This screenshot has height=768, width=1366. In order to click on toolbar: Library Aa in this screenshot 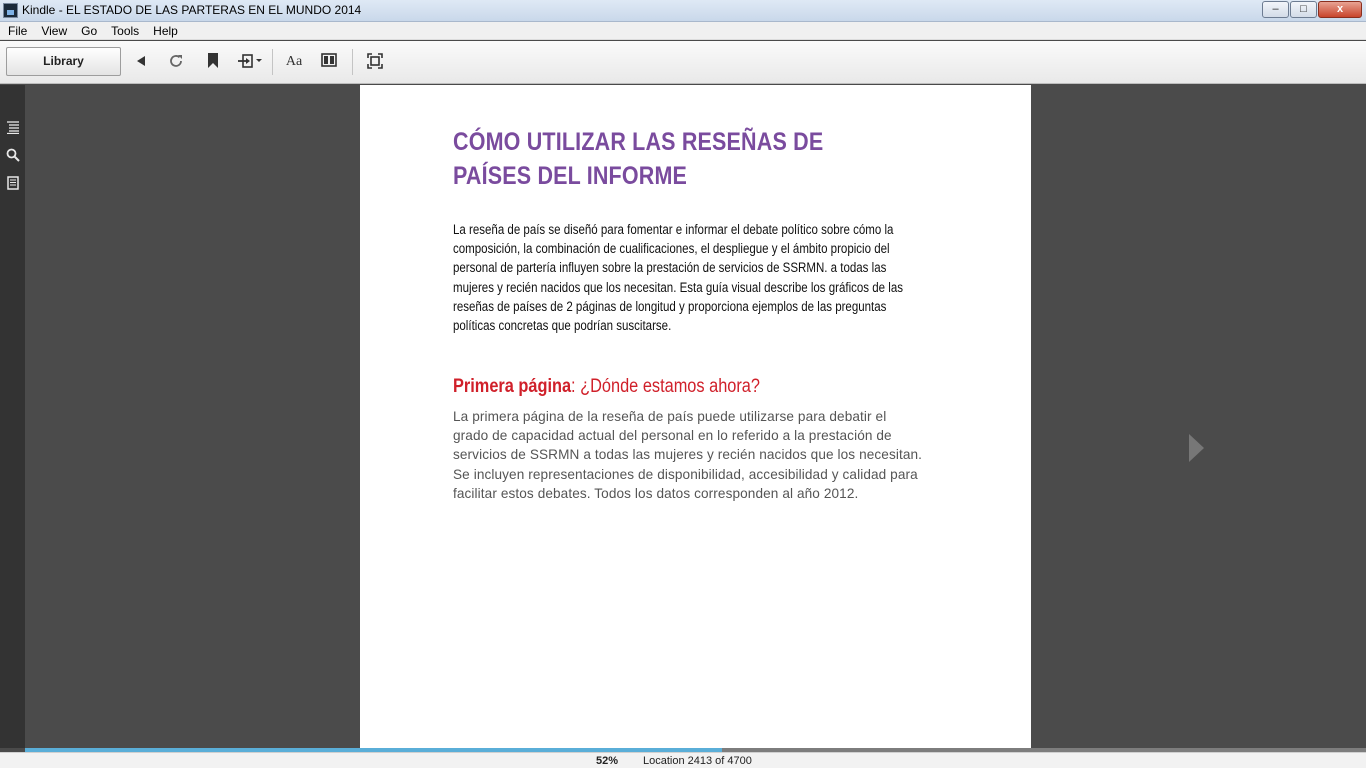, I will do `click(683, 62)`.